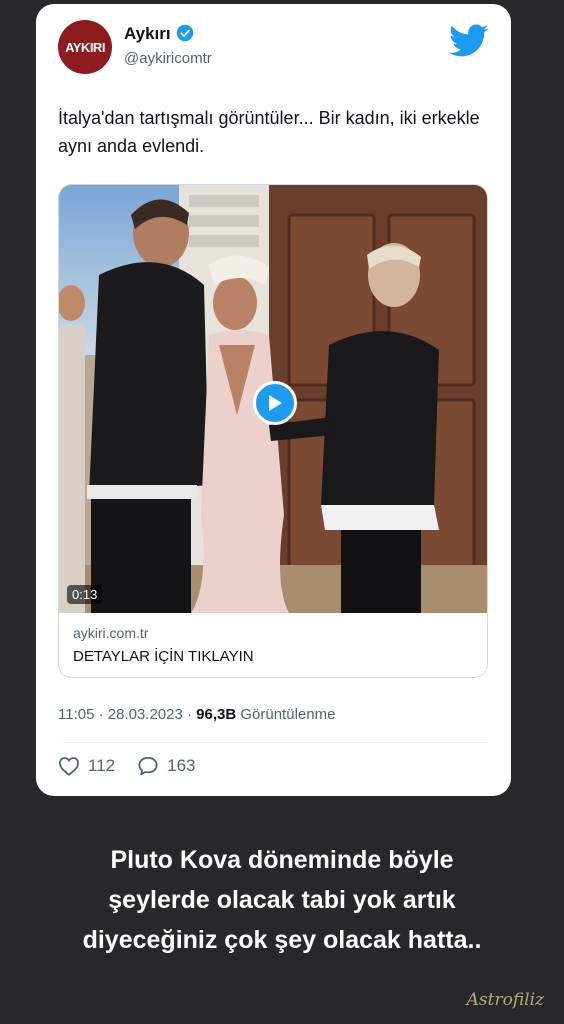  I want to click on caption-line-2: şeylerde olacak tabi yok artık, so click(282, 900).